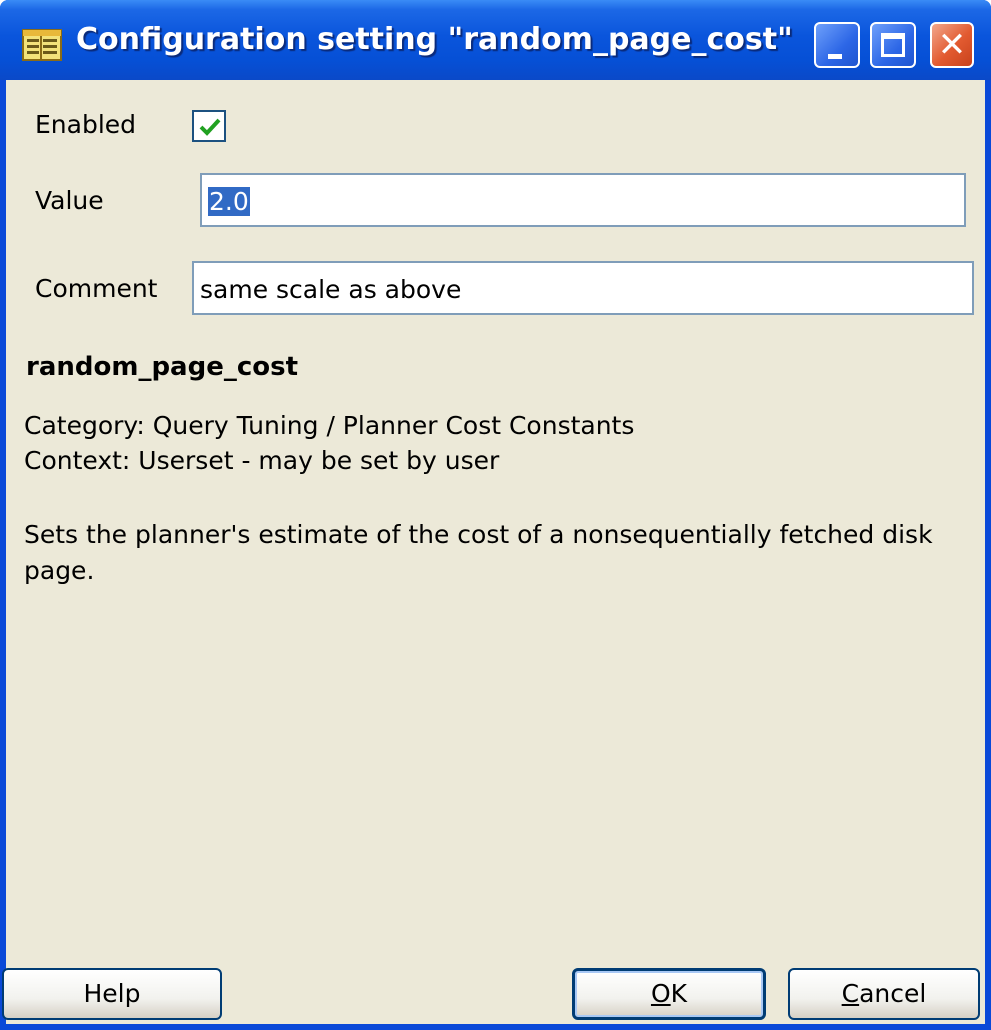 This screenshot has height=1030, width=991. I want to click on context-text: Context: Userset - may be set by user, so click(262, 460).